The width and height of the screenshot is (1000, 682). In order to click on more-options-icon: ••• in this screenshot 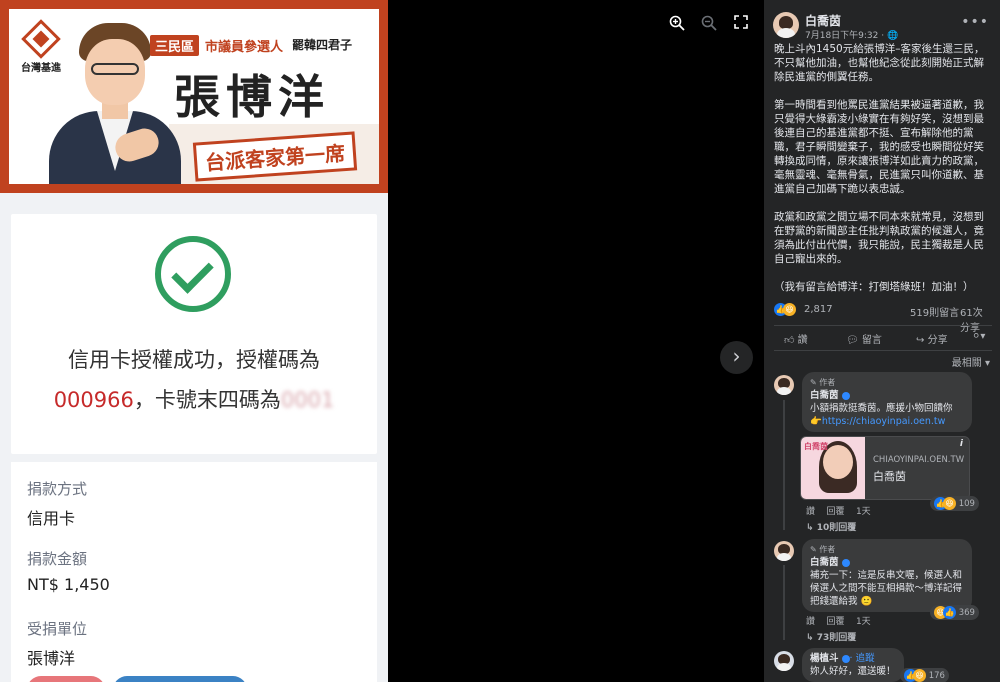, I will do `click(975, 22)`.